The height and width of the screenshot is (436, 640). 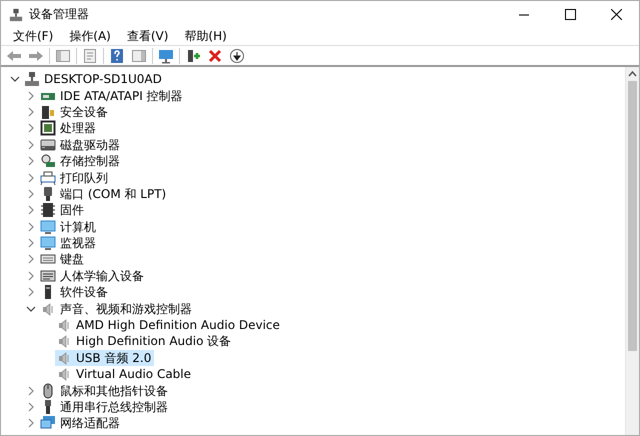 What do you see at coordinates (69, 243) in the screenshot?
I see `tree-item: 监视器` at bounding box center [69, 243].